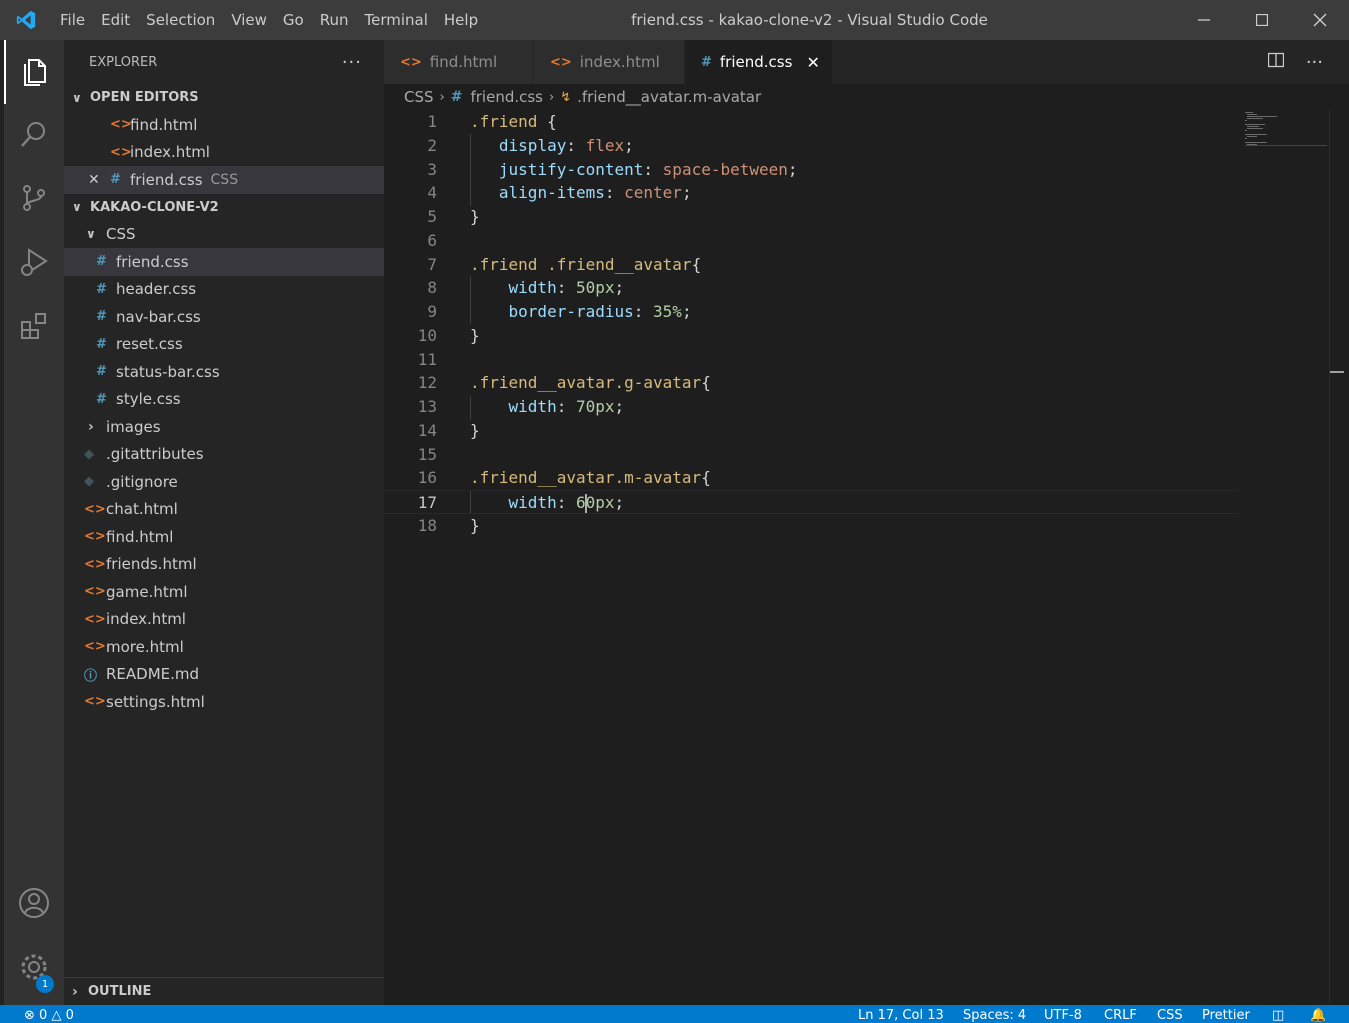  Describe the element at coordinates (133, 426) in the screenshot. I see `folder-label: images` at that location.